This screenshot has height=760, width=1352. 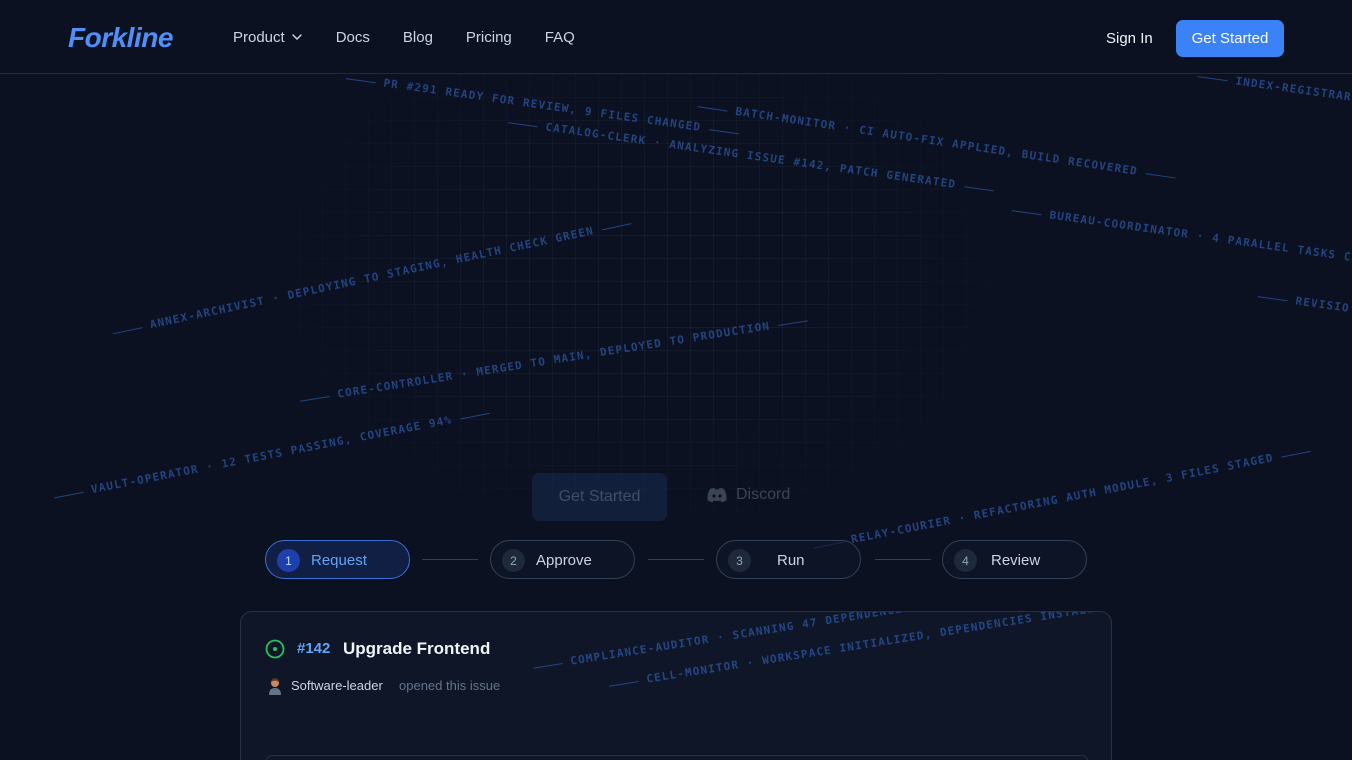 I want to click on nav-item-blog: Blog, so click(x=418, y=37).